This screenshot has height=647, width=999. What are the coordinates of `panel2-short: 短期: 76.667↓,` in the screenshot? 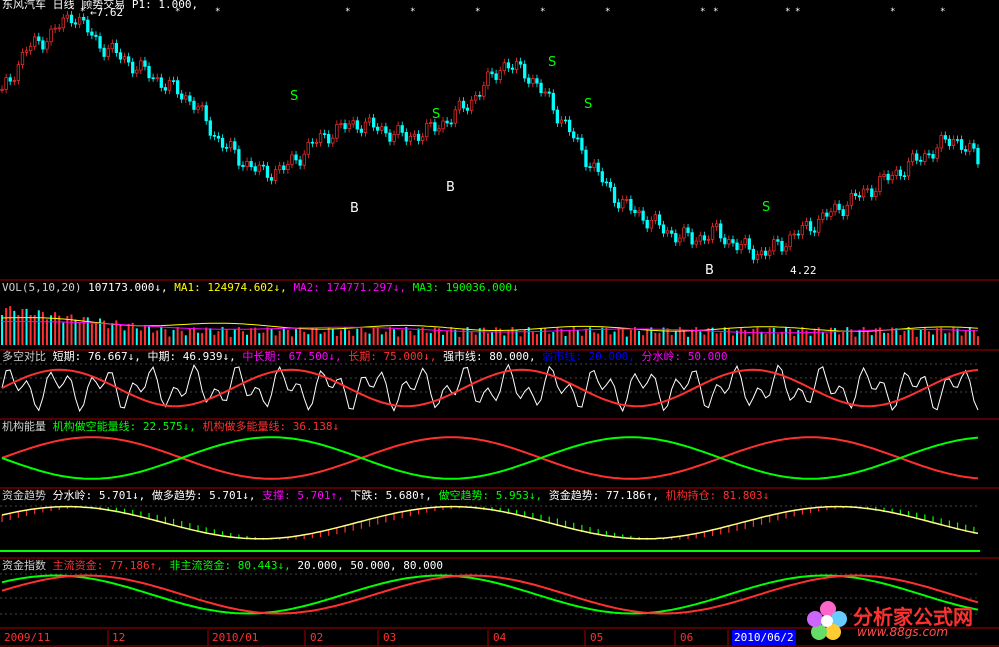 It's located at (96, 356).